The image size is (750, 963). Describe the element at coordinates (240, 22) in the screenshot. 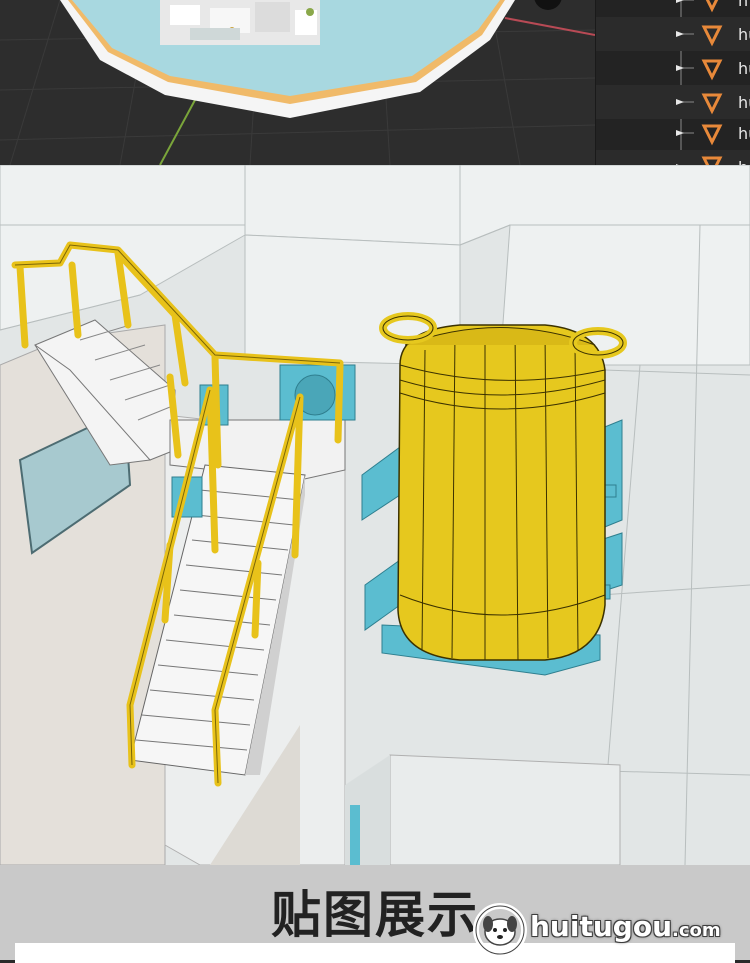

I see `platform-objects` at that location.